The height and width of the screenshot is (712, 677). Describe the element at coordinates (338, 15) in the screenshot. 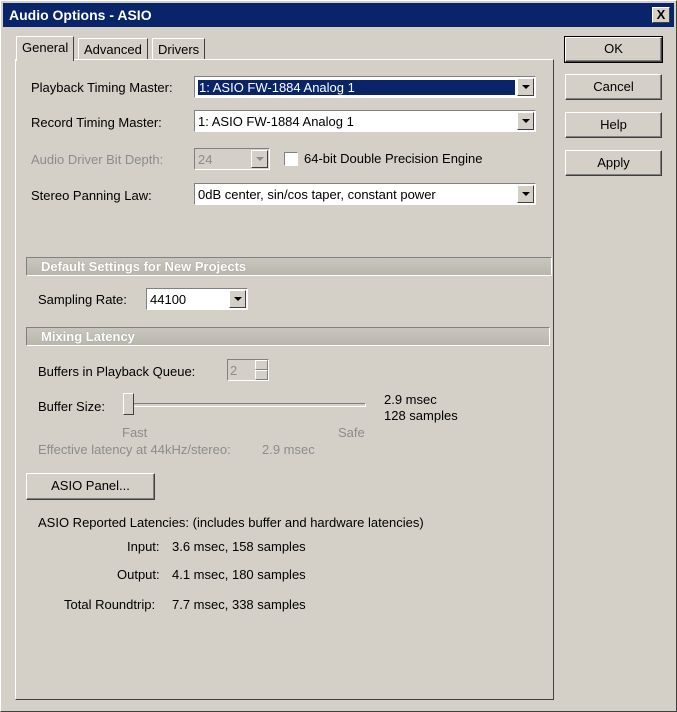

I see `title-bar: Audio Options - ASIO X` at that location.